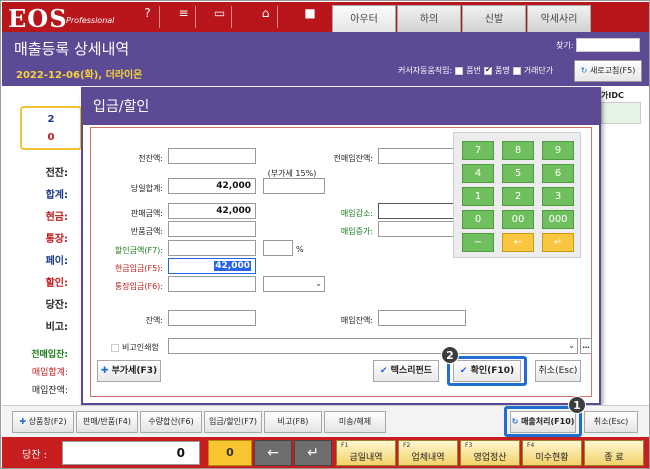  I want to click on prev-purchase-balance-label: 전매입잔액:, so click(353, 158).